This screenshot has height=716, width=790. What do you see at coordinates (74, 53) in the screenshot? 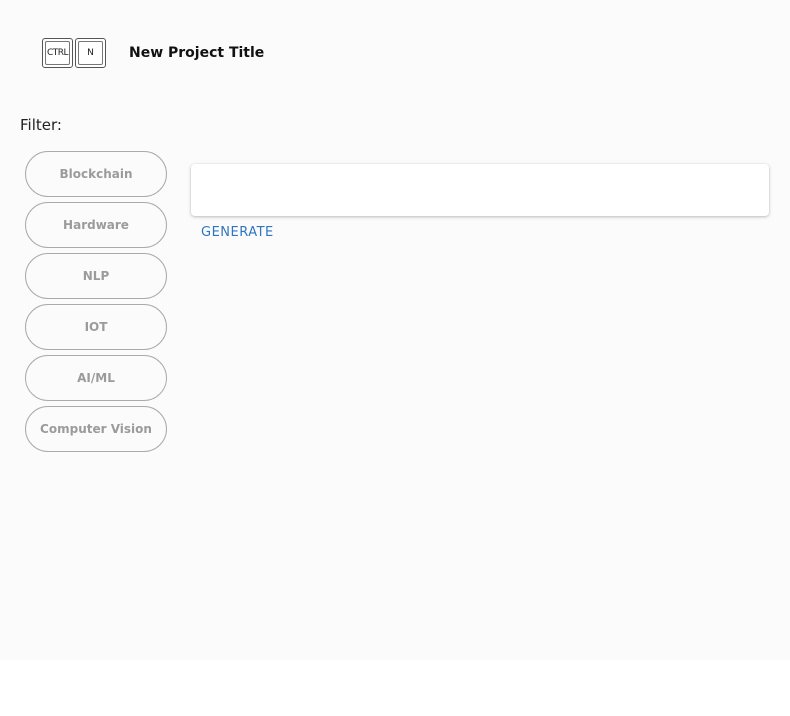
I see `keyboard-shortcut-icon: CTRL N` at bounding box center [74, 53].